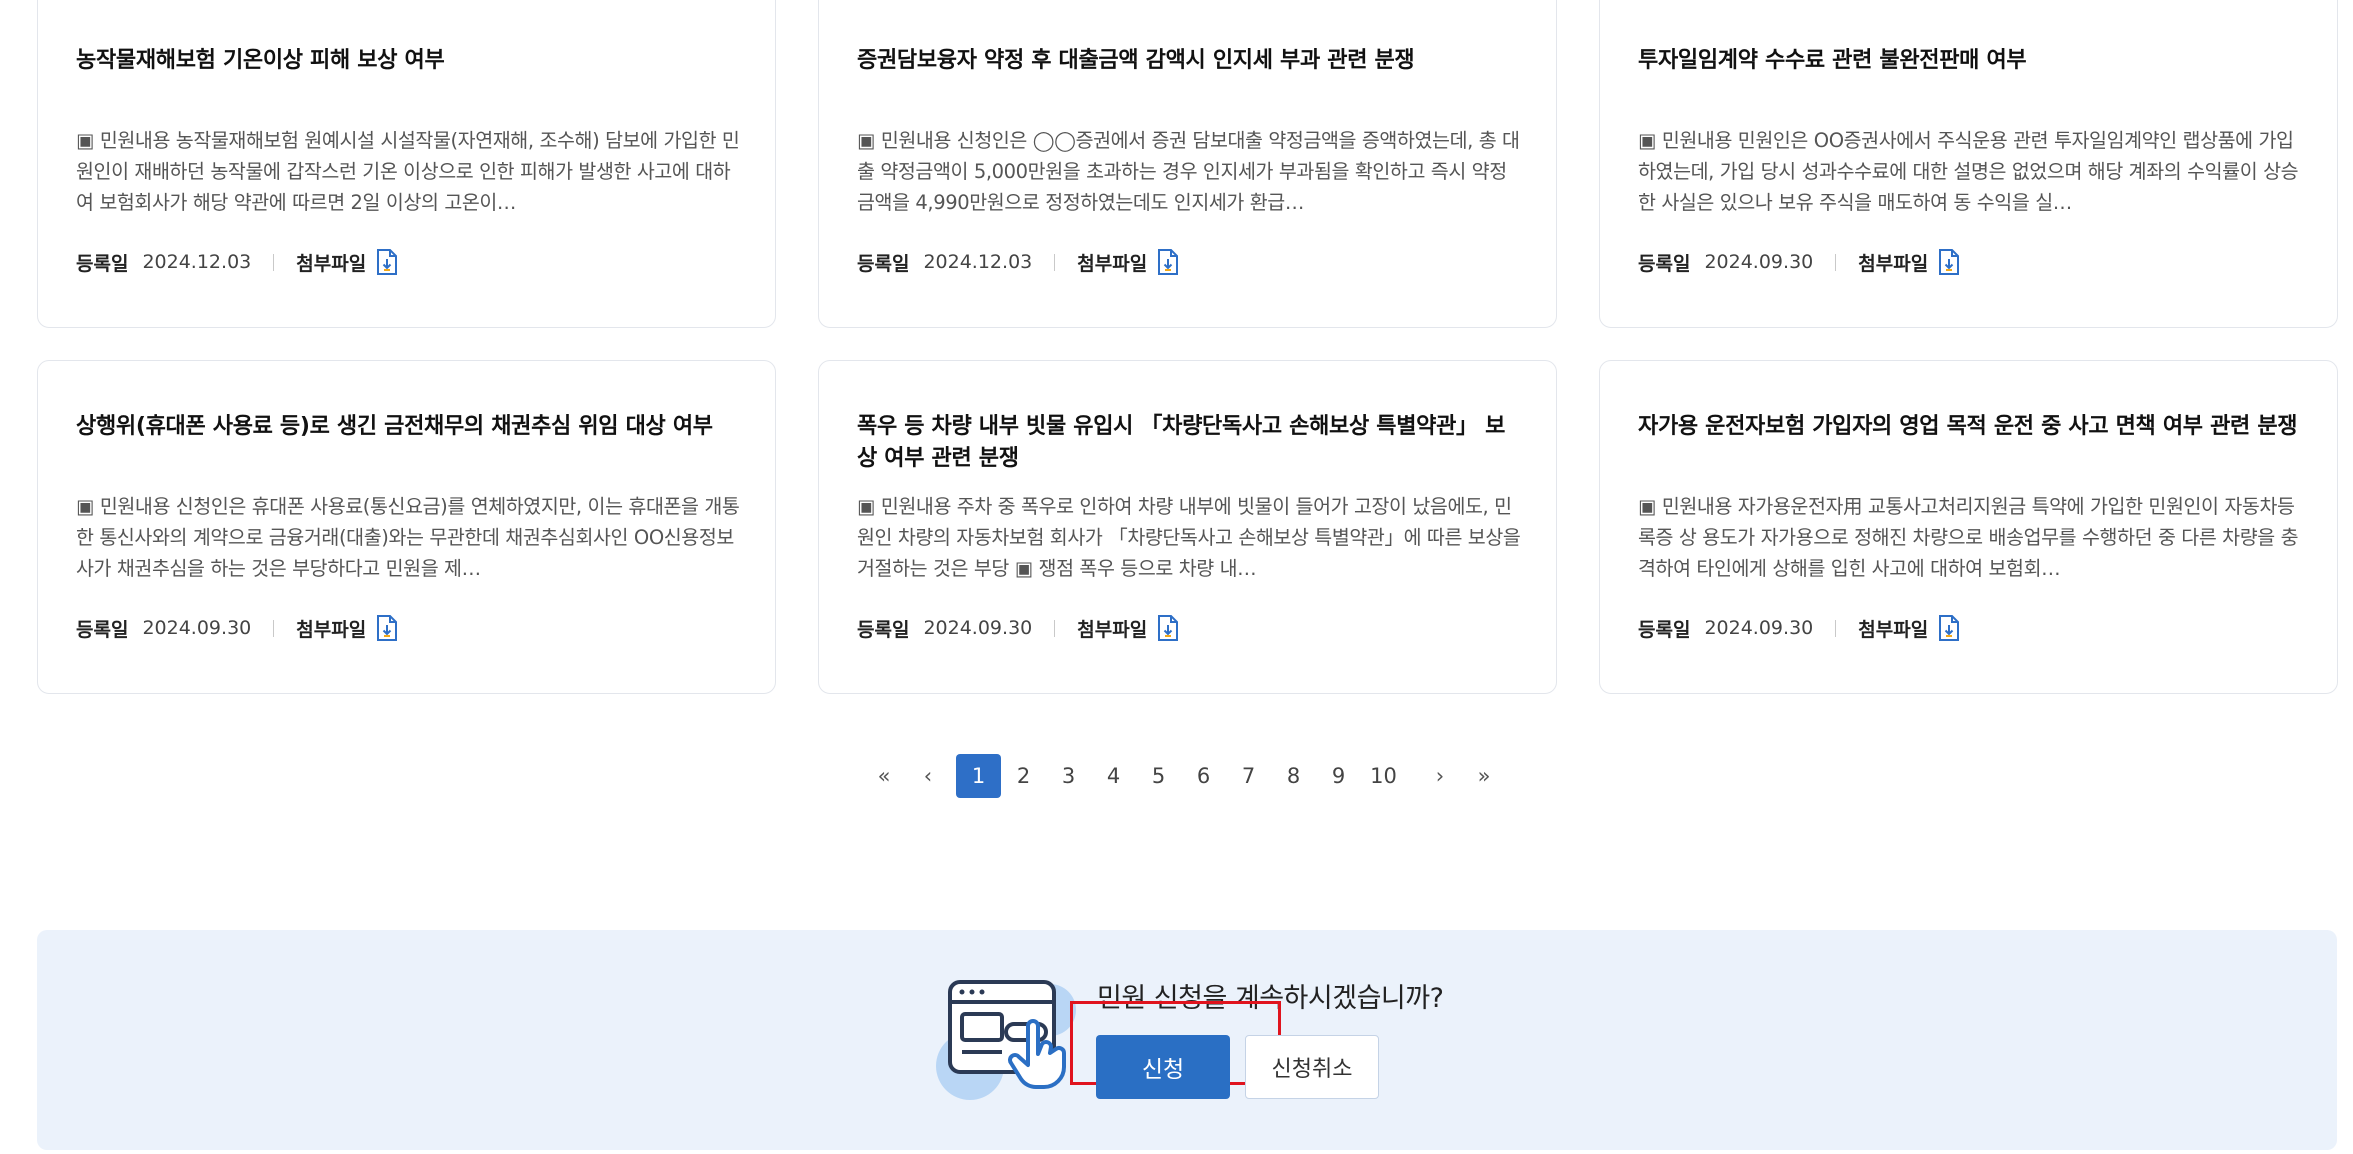 The height and width of the screenshot is (1154, 2353). What do you see at coordinates (1970, 61) in the screenshot?
I see `card-title: 투자일임계약 수수료 관련 불완전판매 여부` at bounding box center [1970, 61].